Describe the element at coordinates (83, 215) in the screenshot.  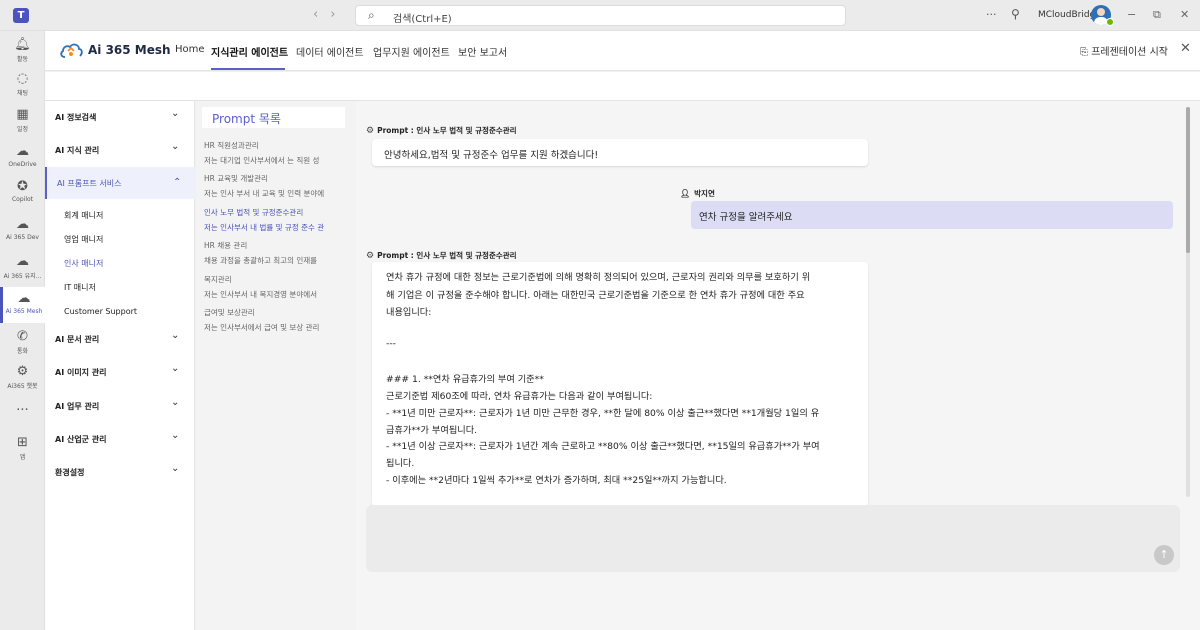
I see `menu-sub-accounting: 회계 매니저` at that location.